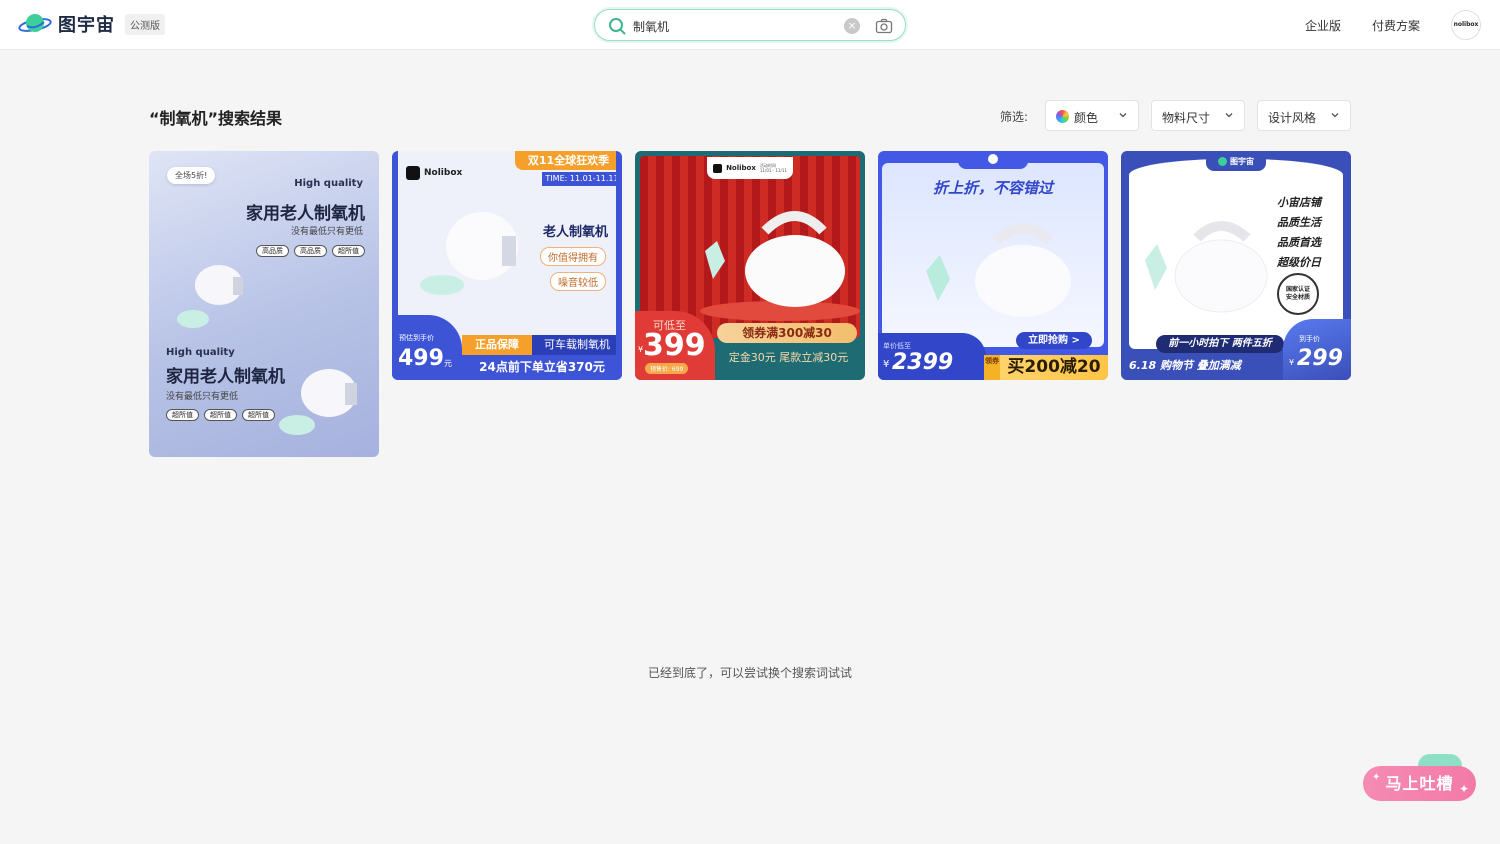  What do you see at coordinates (1309, 339) in the screenshot?
I see `price-label: 到手价` at bounding box center [1309, 339].